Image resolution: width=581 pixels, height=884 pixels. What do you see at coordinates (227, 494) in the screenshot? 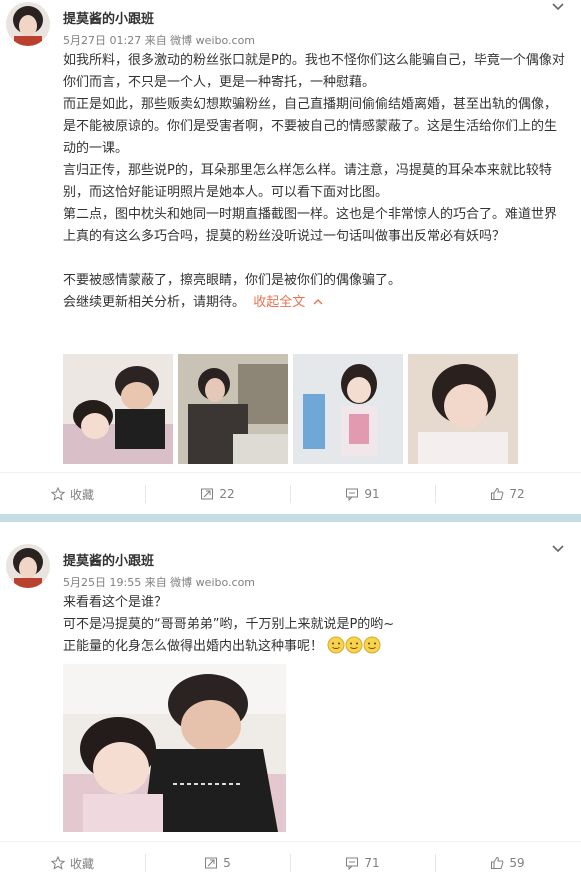
I see `repost-count: 22` at bounding box center [227, 494].